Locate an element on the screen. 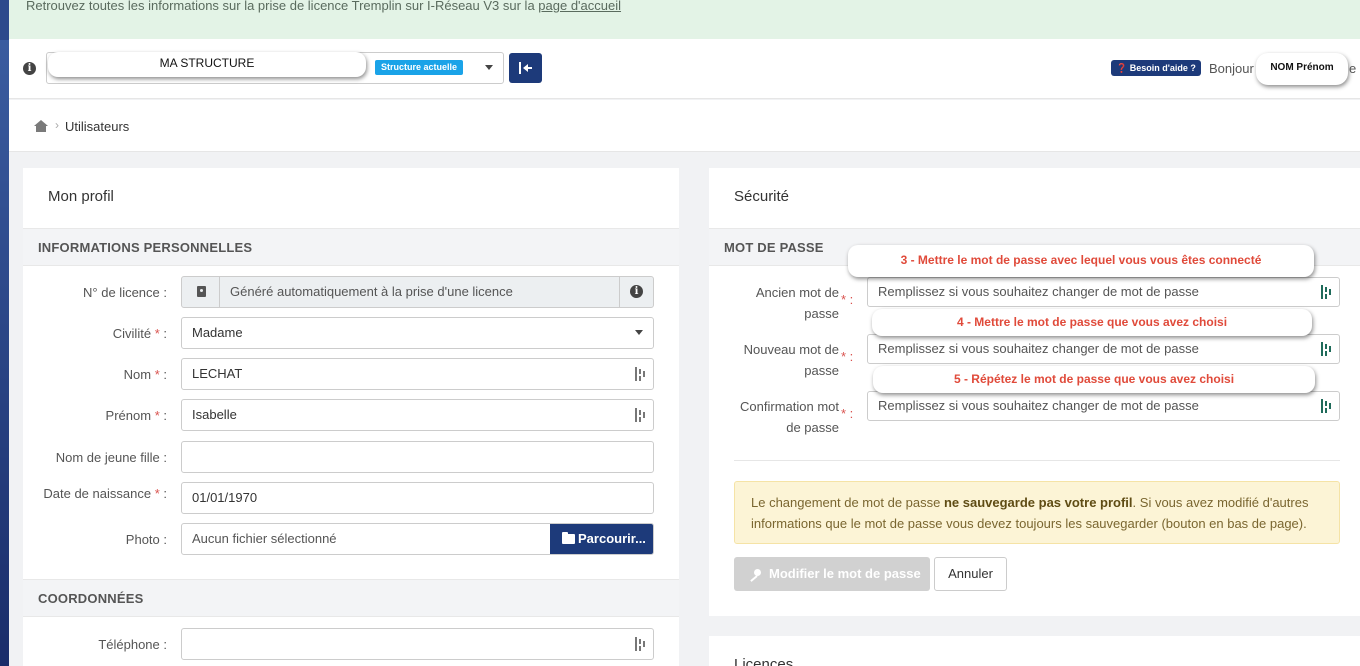 The height and width of the screenshot is (666, 1360). arrow-left-bar-icon is located at coordinates (520, 68).